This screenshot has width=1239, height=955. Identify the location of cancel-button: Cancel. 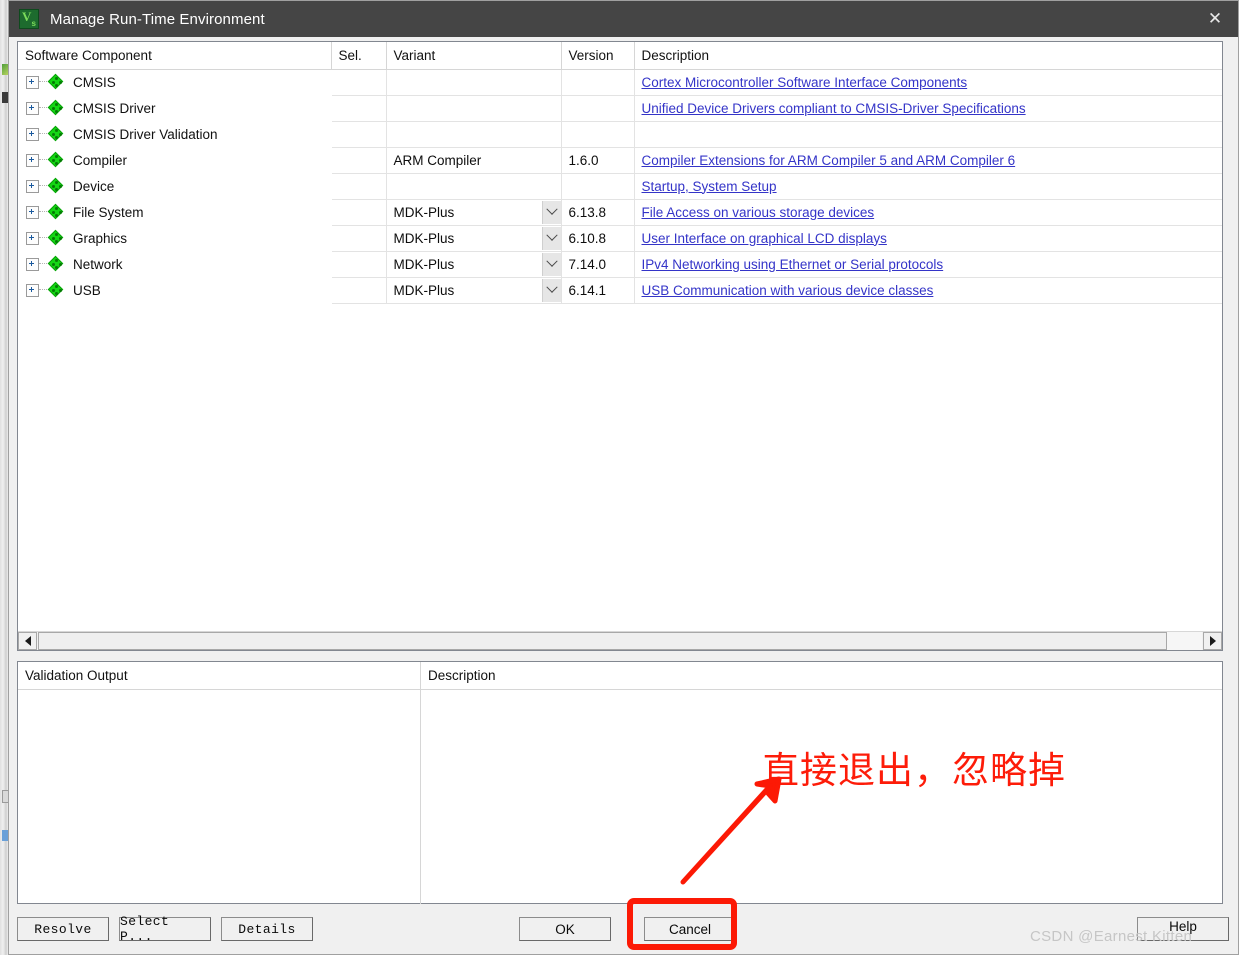
(690, 929).